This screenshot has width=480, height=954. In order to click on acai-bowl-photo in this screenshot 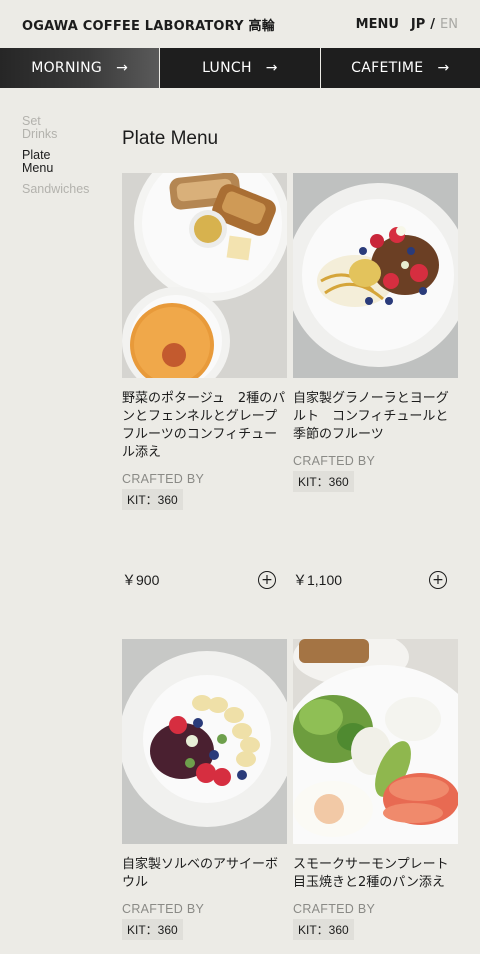, I will do `click(204, 741)`.